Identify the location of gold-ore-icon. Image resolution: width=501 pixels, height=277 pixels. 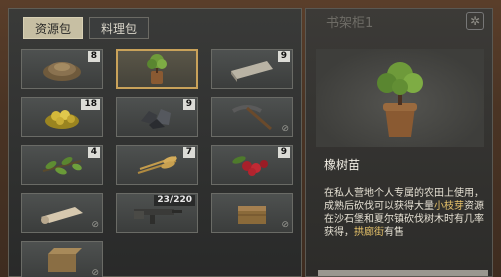
(62, 119).